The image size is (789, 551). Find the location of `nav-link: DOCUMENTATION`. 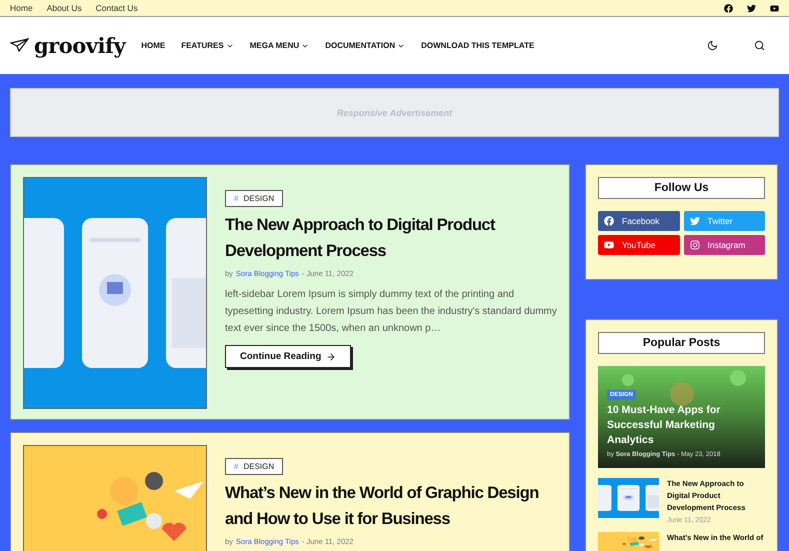

nav-link: DOCUMENTATION is located at coordinates (365, 45).